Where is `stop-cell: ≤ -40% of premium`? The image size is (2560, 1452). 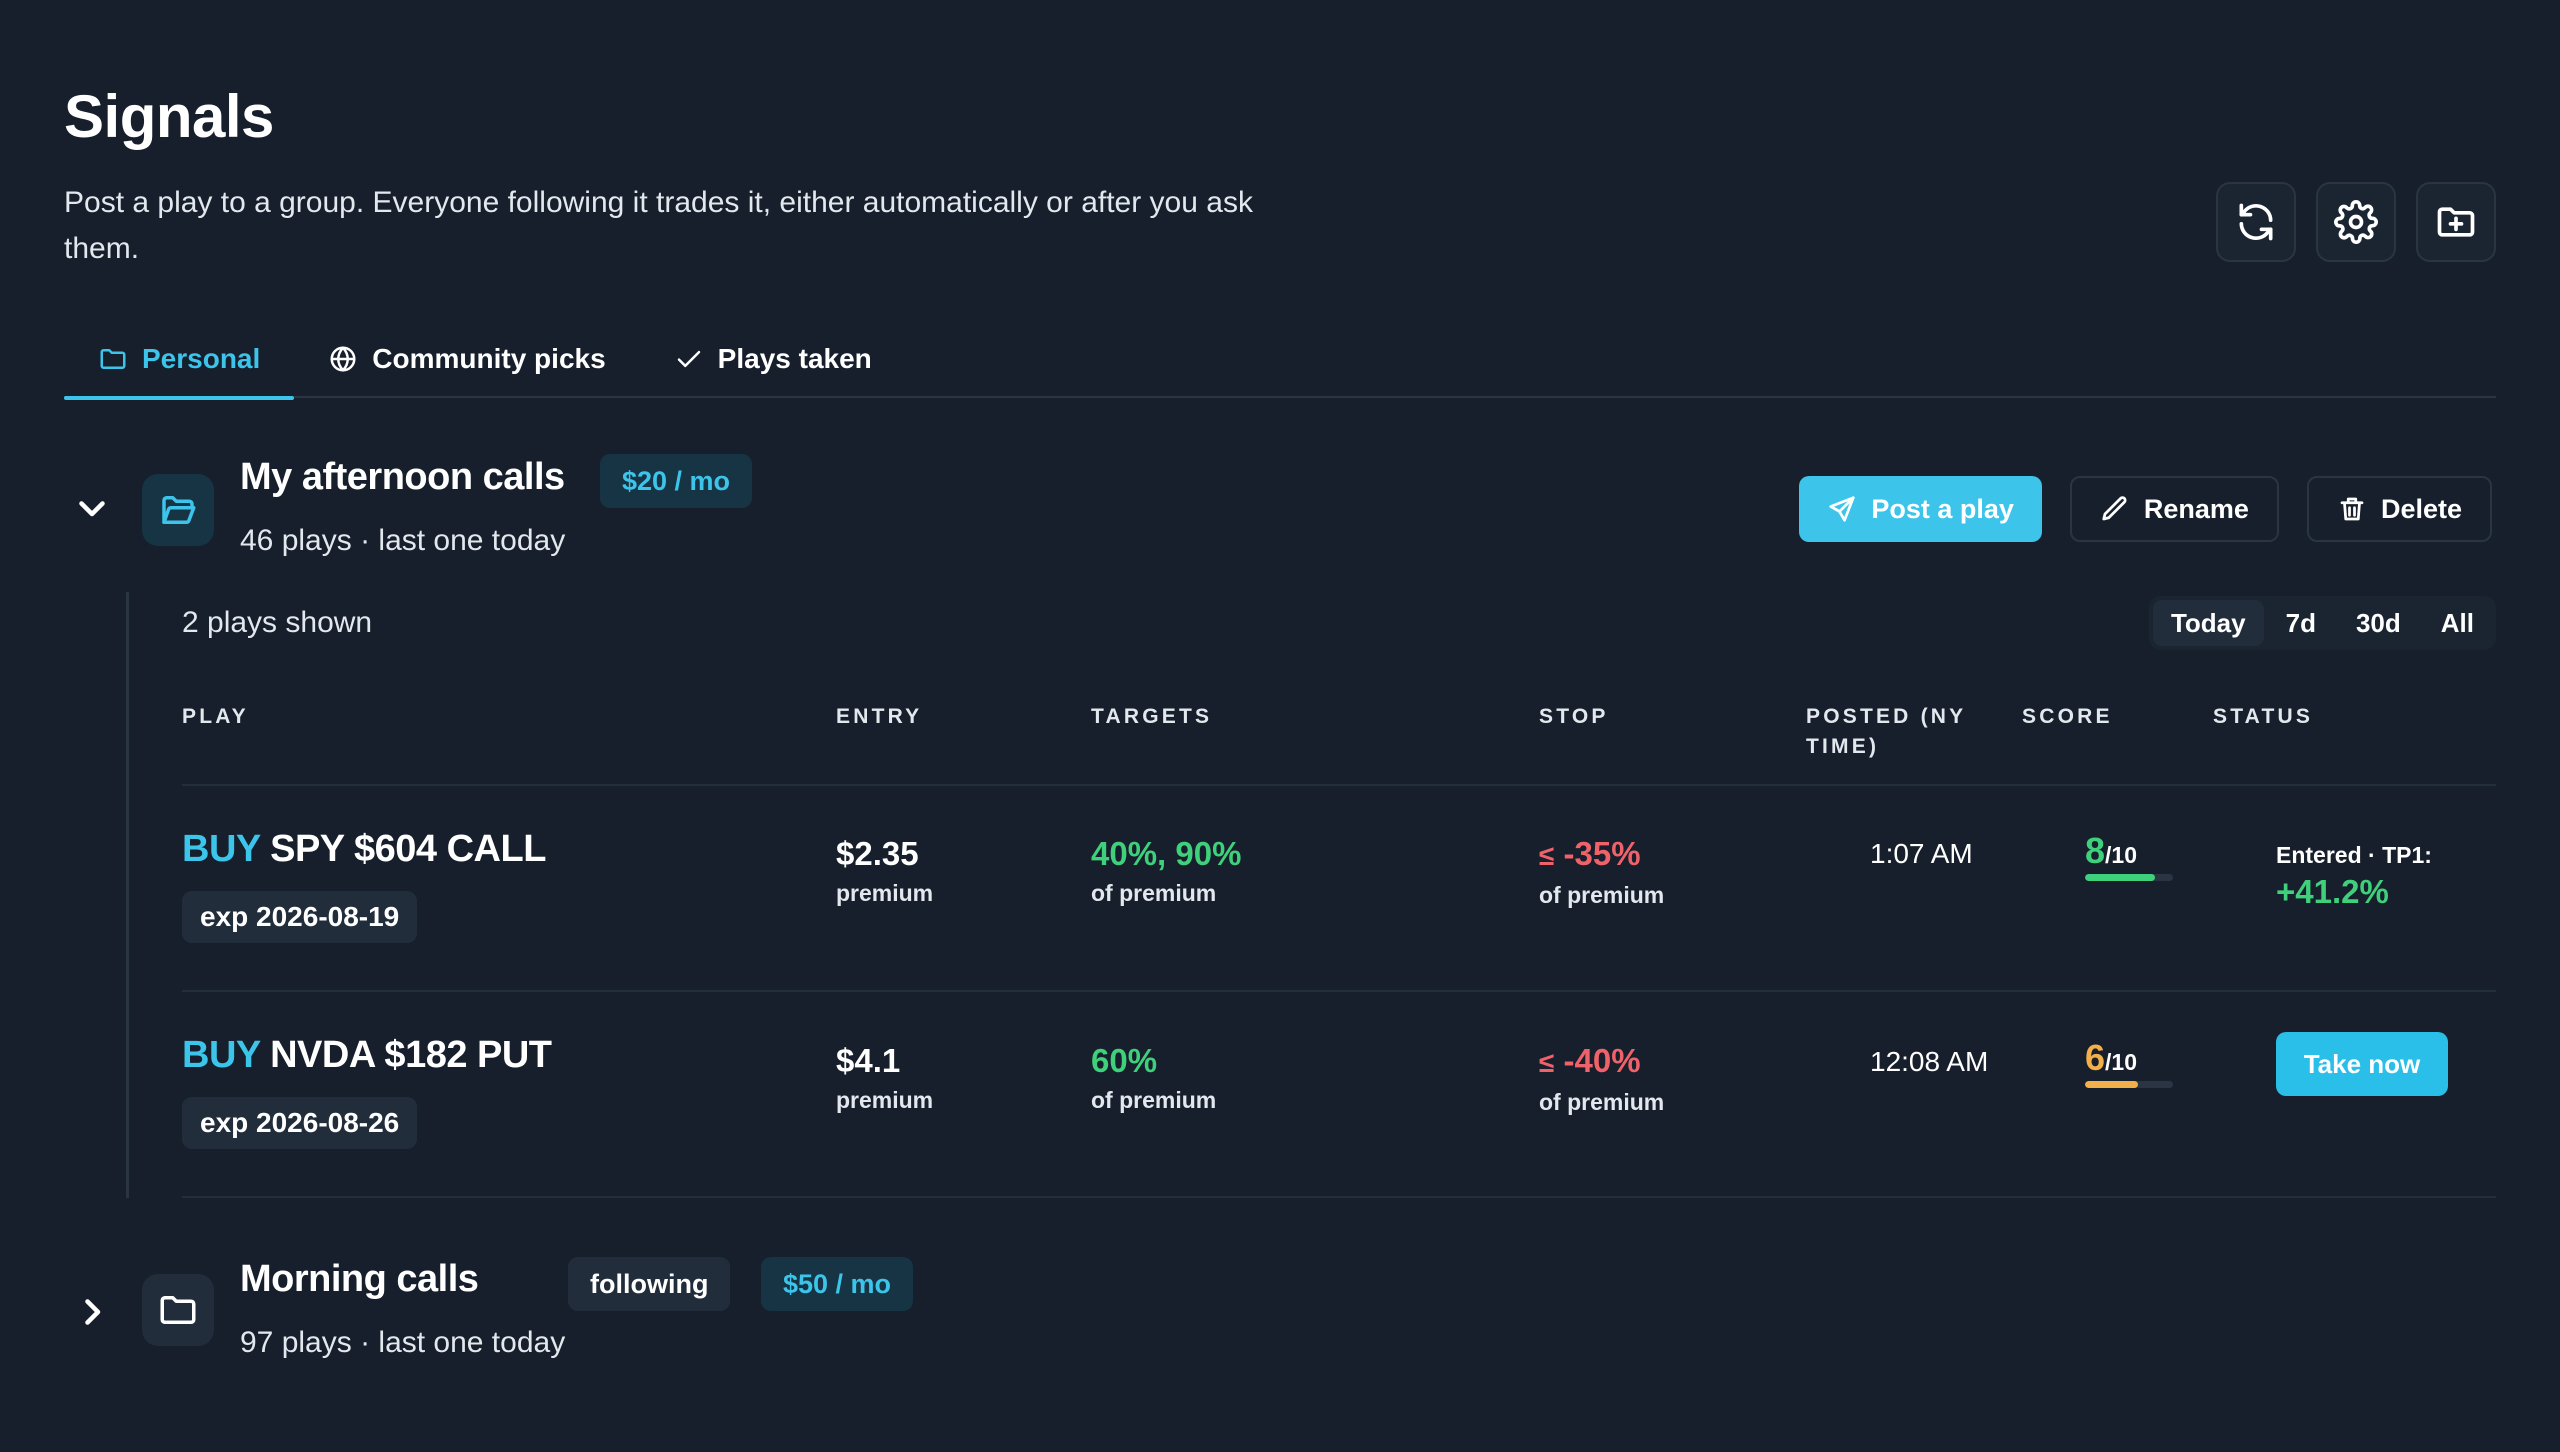 stop-cell: ≤ -40% of premium is located at coordinates (1601, 1078).